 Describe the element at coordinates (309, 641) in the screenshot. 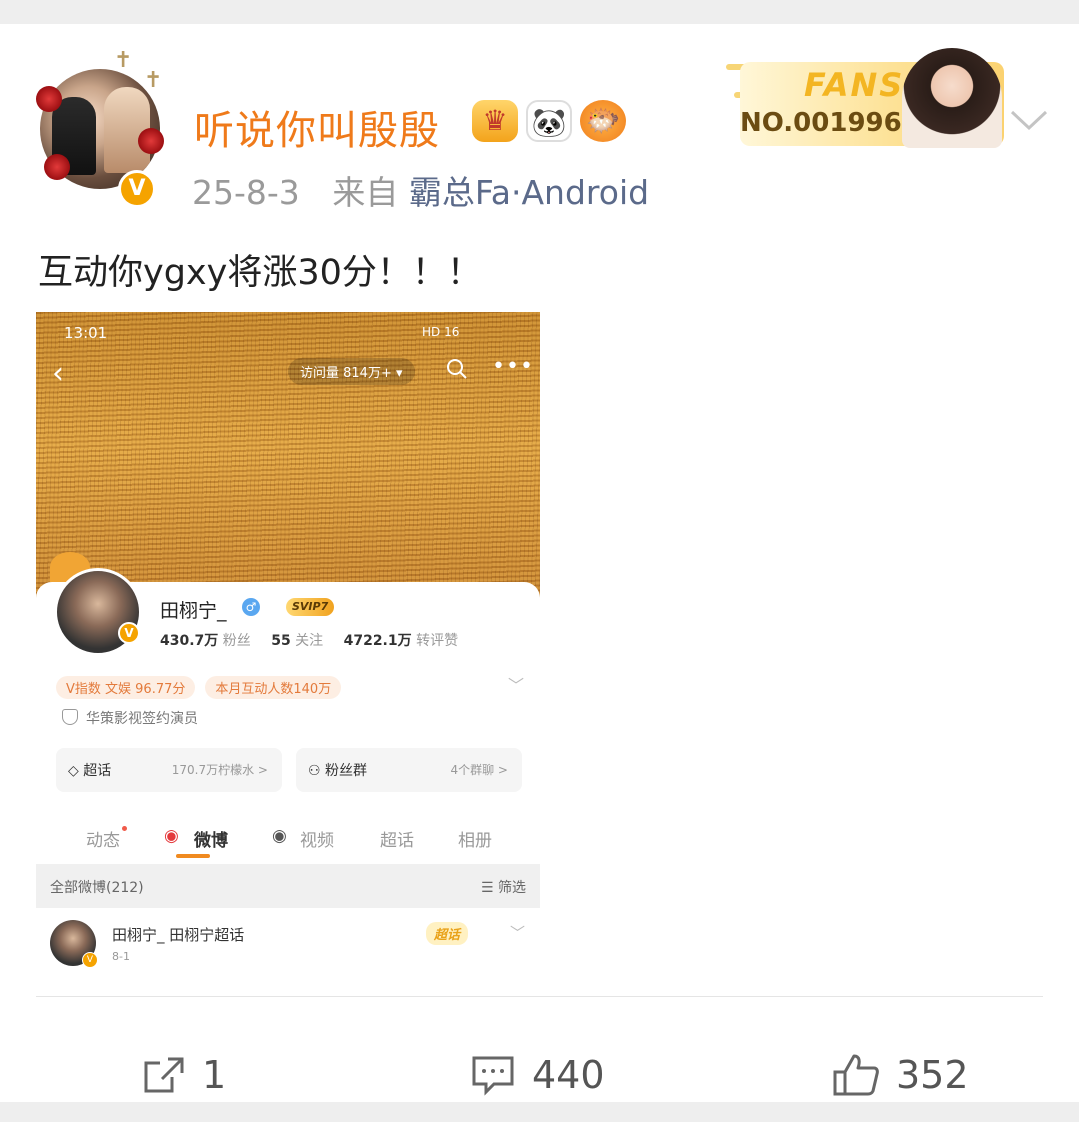

I see `following-label: 关注` at that location.